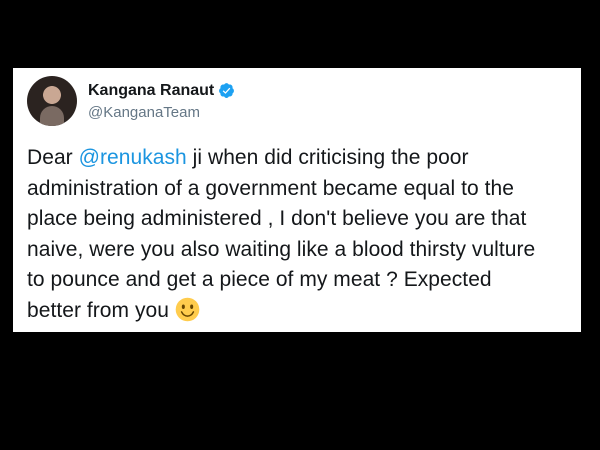 The height and width of the screenshot is (450, 600). What do you see at coordinates (226, 90) in the screenshot?
I see `verified-badge-icon` at bounding box center [226, 90].